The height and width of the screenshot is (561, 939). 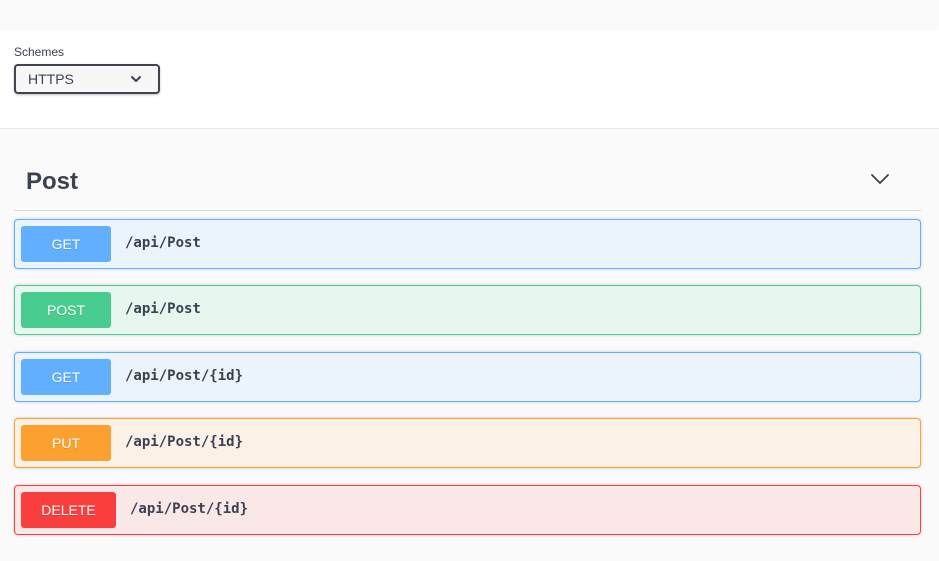 I want to click on method-badge-post: POST, so click(x=66, y=310).